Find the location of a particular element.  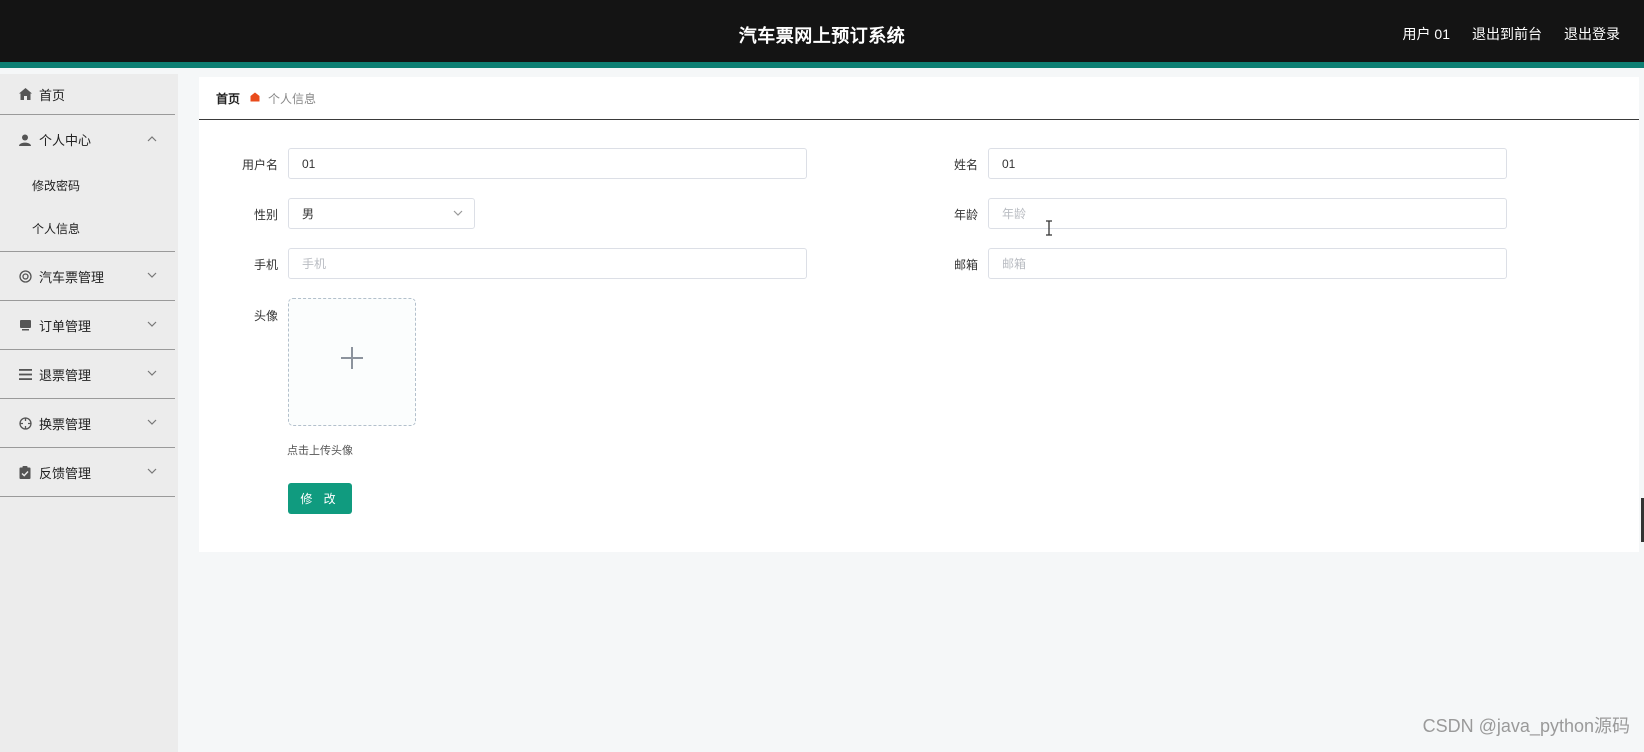

username-input: 01 is located at coordinates (547, 163).